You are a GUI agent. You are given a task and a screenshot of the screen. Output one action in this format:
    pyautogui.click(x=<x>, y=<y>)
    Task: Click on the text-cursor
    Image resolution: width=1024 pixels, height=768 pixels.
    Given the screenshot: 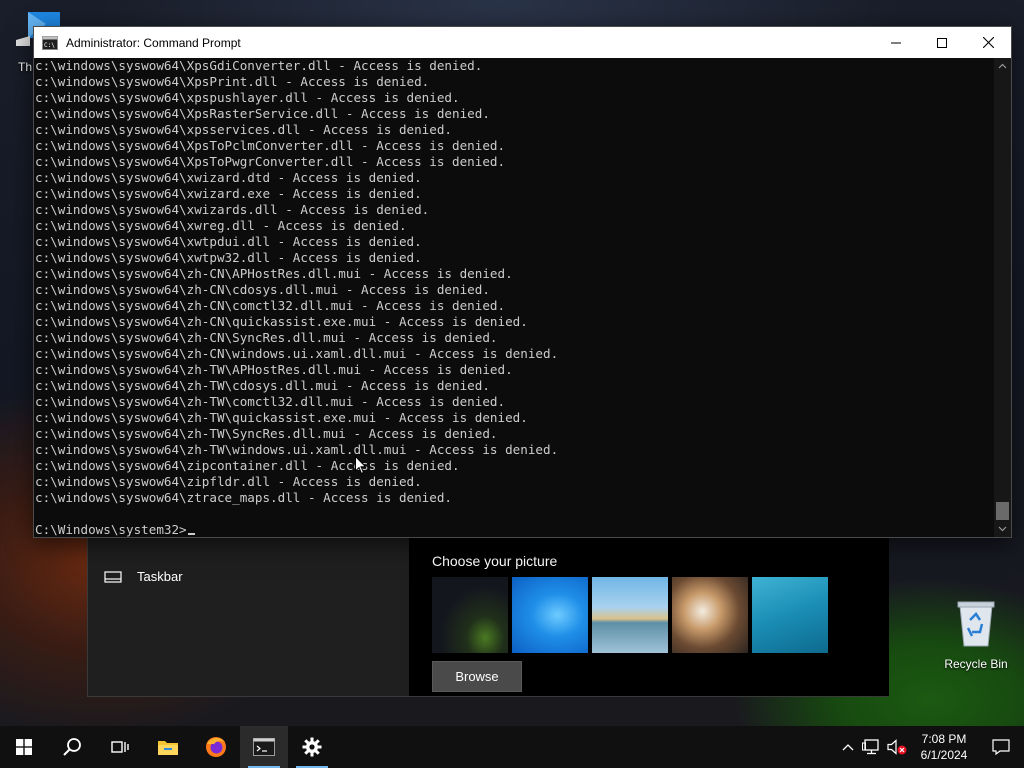 What is the action you would take?
    pyautogui.click(x=191, y=534)
    